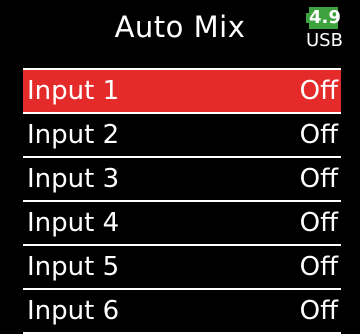  What do you see at coordinates (182, 224) in the screenshot?
I see `input-row-4: Input 4 Off` at bounding box center [182, 224].